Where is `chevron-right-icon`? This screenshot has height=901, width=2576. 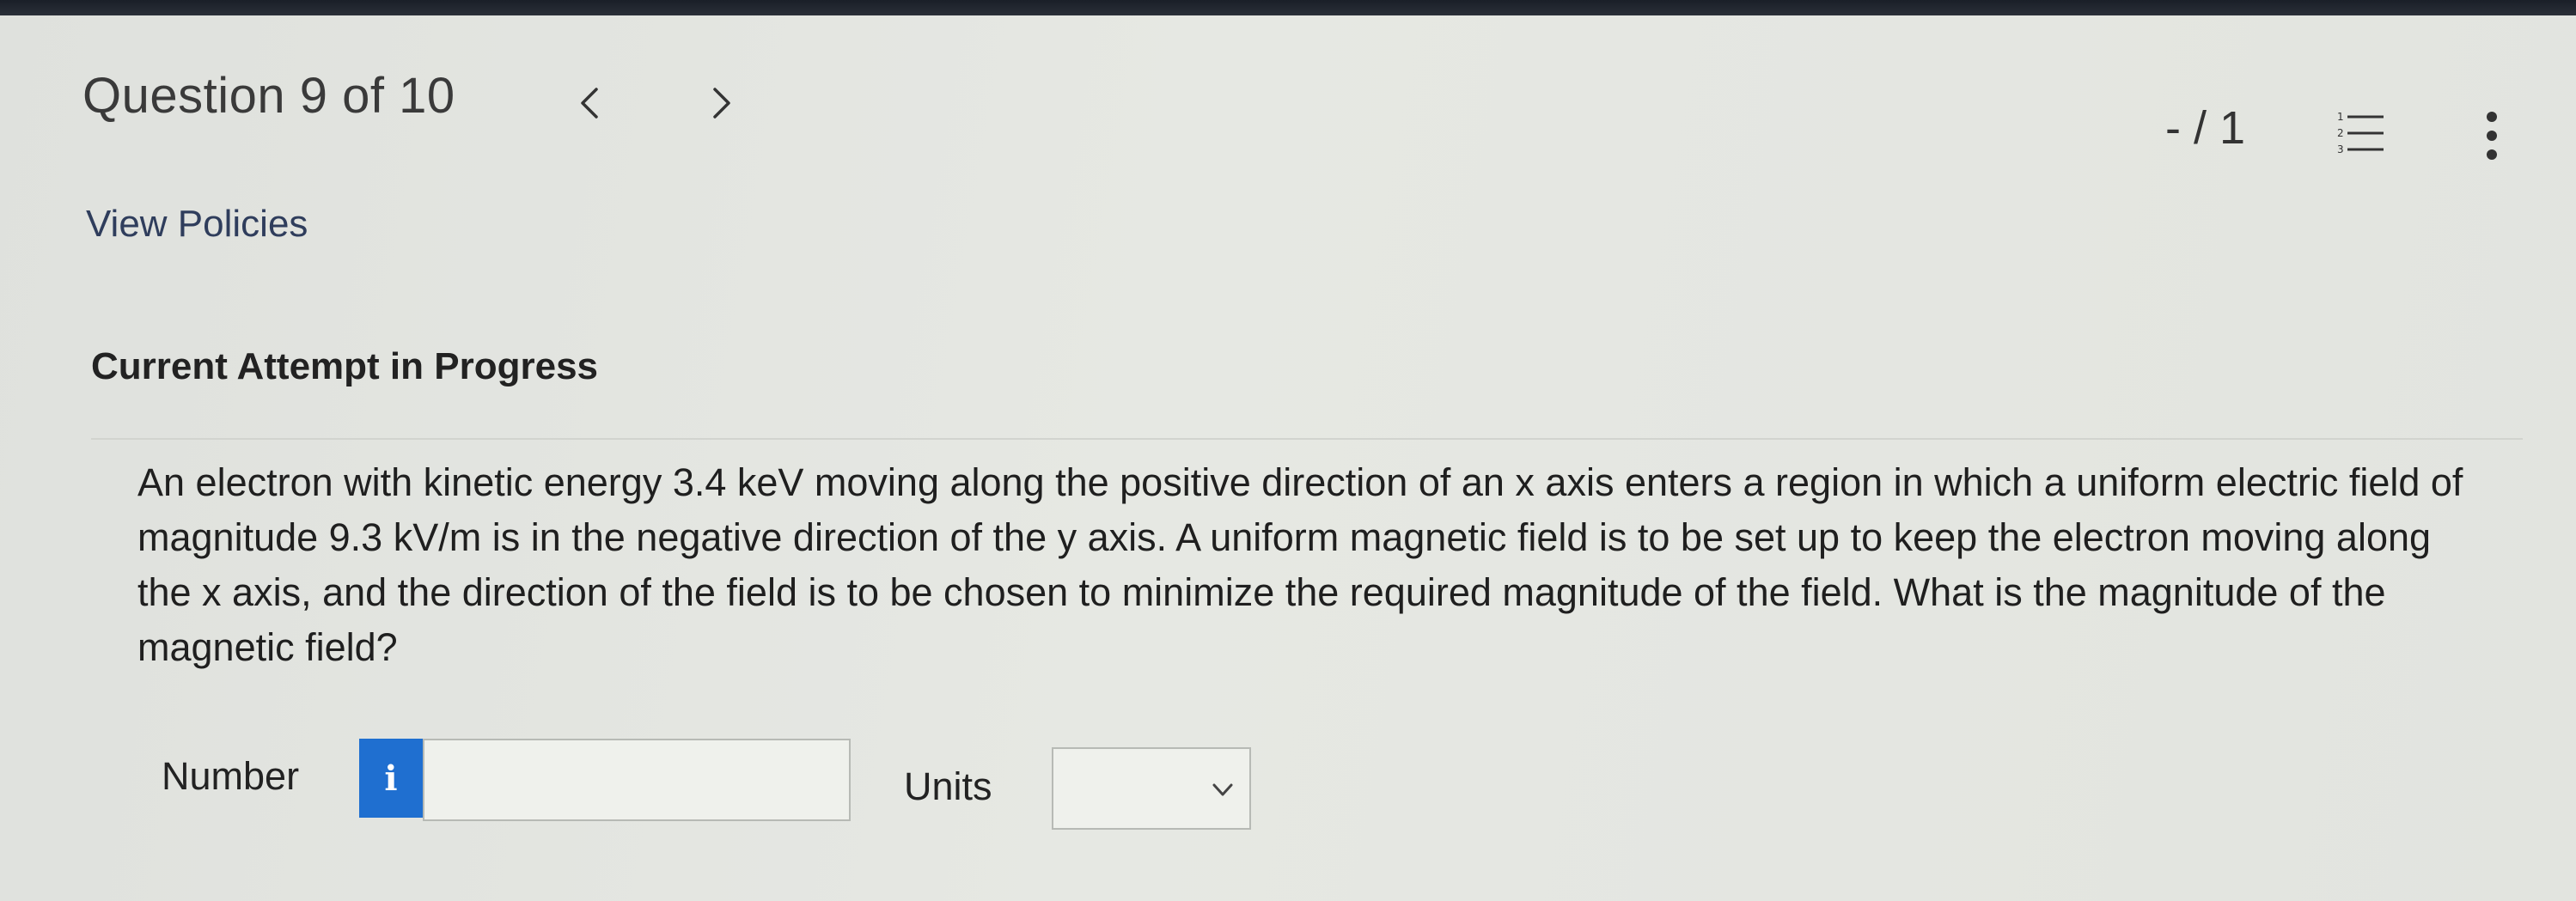 chevron-right-icon is located at coordinates (721, 103).